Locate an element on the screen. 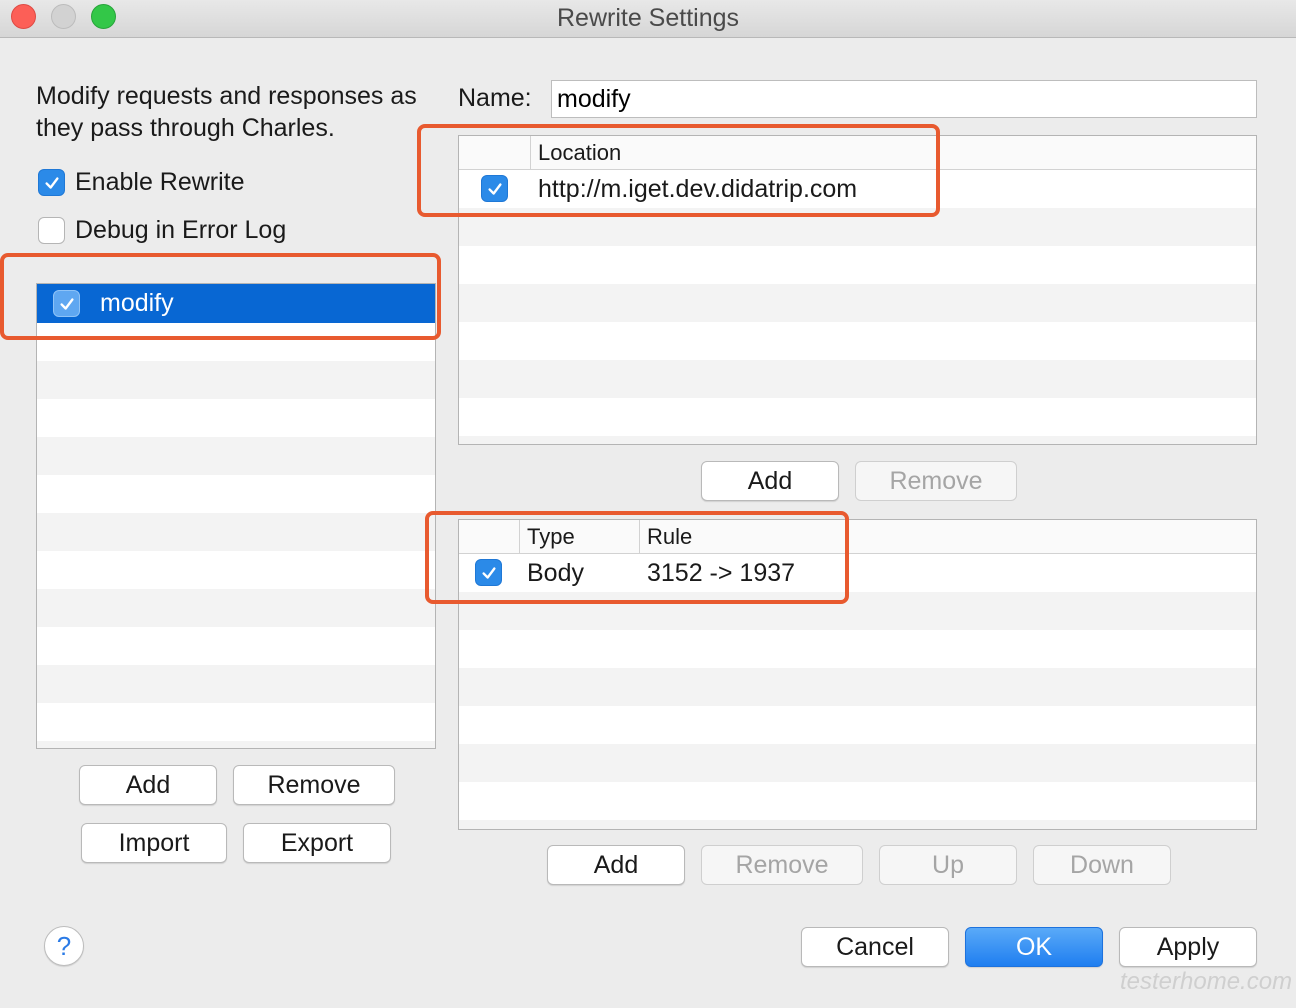 The width and height of the screenshot is (1296, 1008). rule-enabled-checkbox is located at coordinates (488, 572).